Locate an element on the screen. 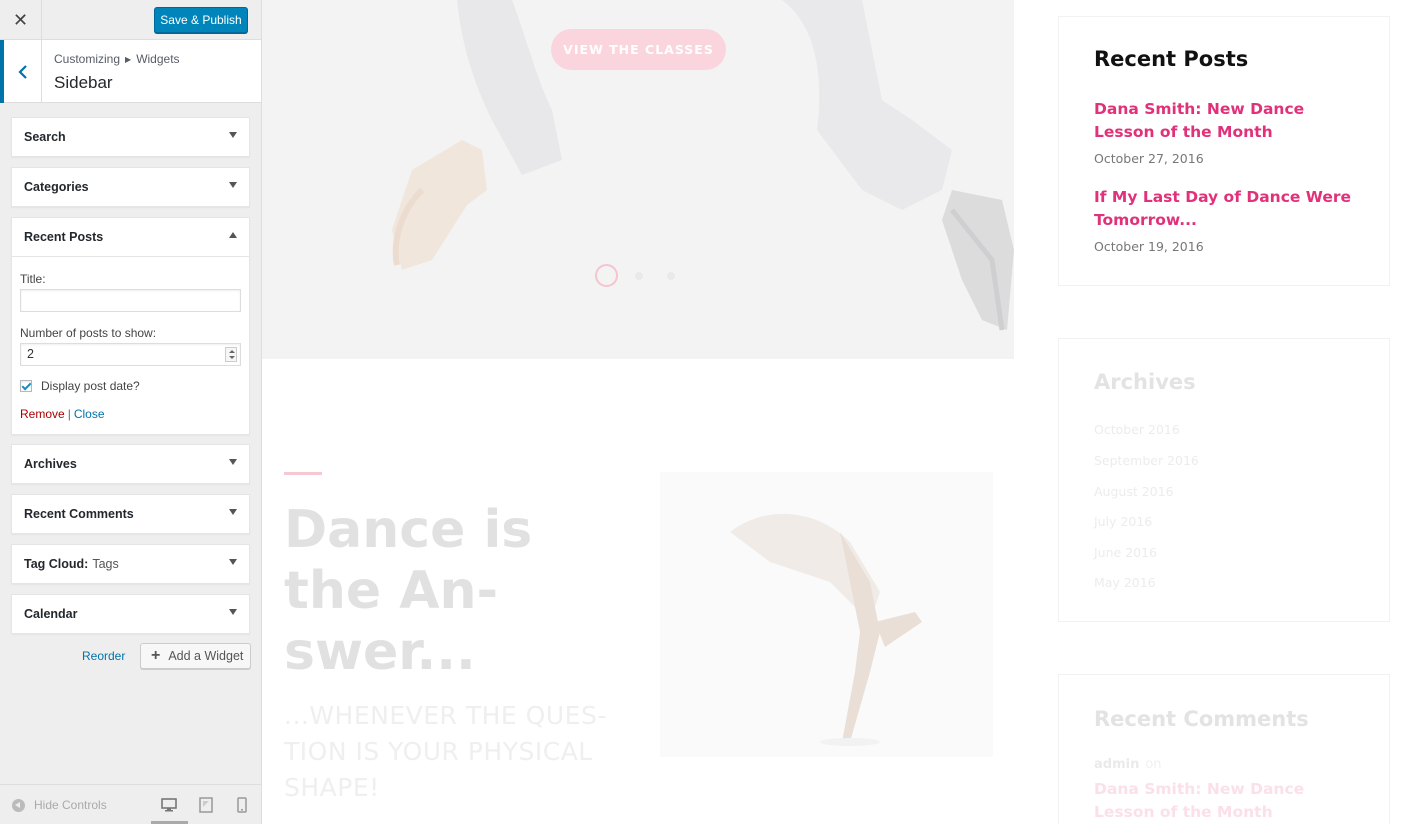 This screenshot has height=824, width=1411. chevron-left-icon is located at coordinates (22, 71).